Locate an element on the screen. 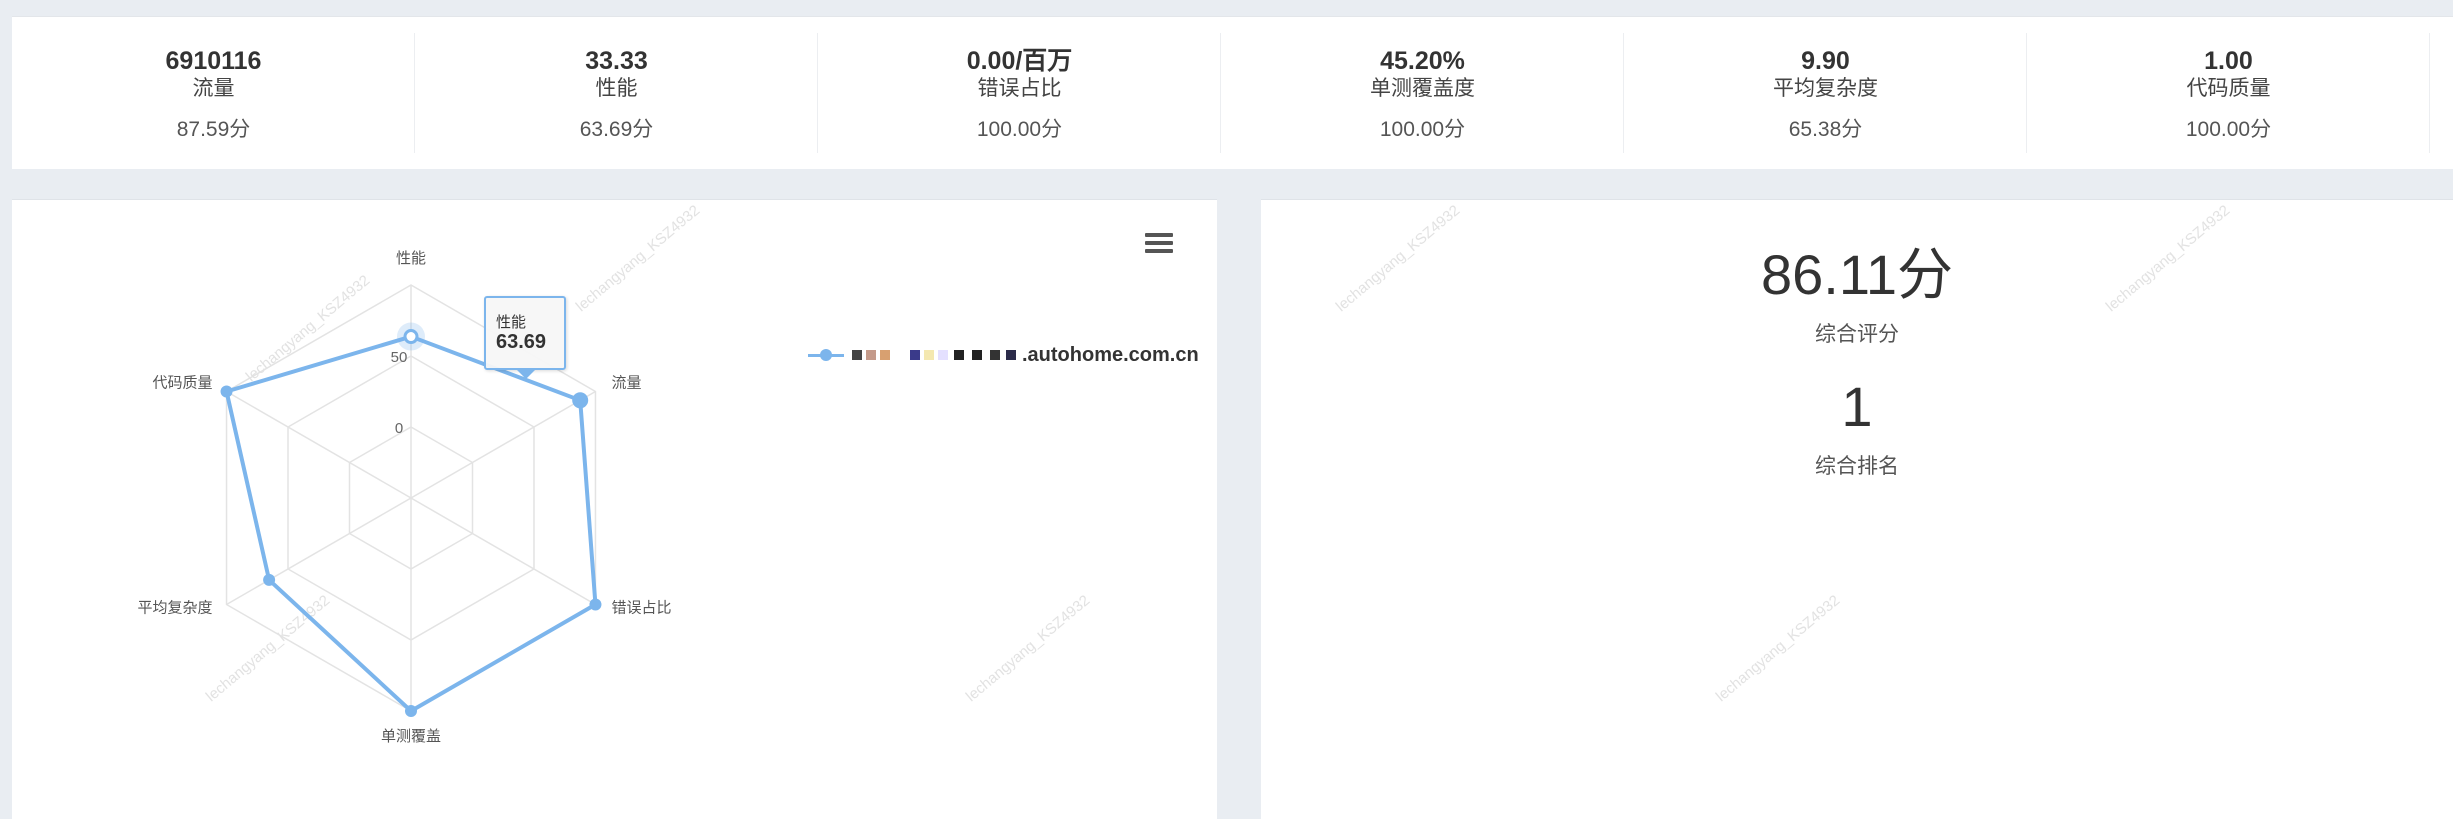 This screenshot has width=2453, height=819. radar-axis-label: 代码质量 is located at coordinates (183, 383).